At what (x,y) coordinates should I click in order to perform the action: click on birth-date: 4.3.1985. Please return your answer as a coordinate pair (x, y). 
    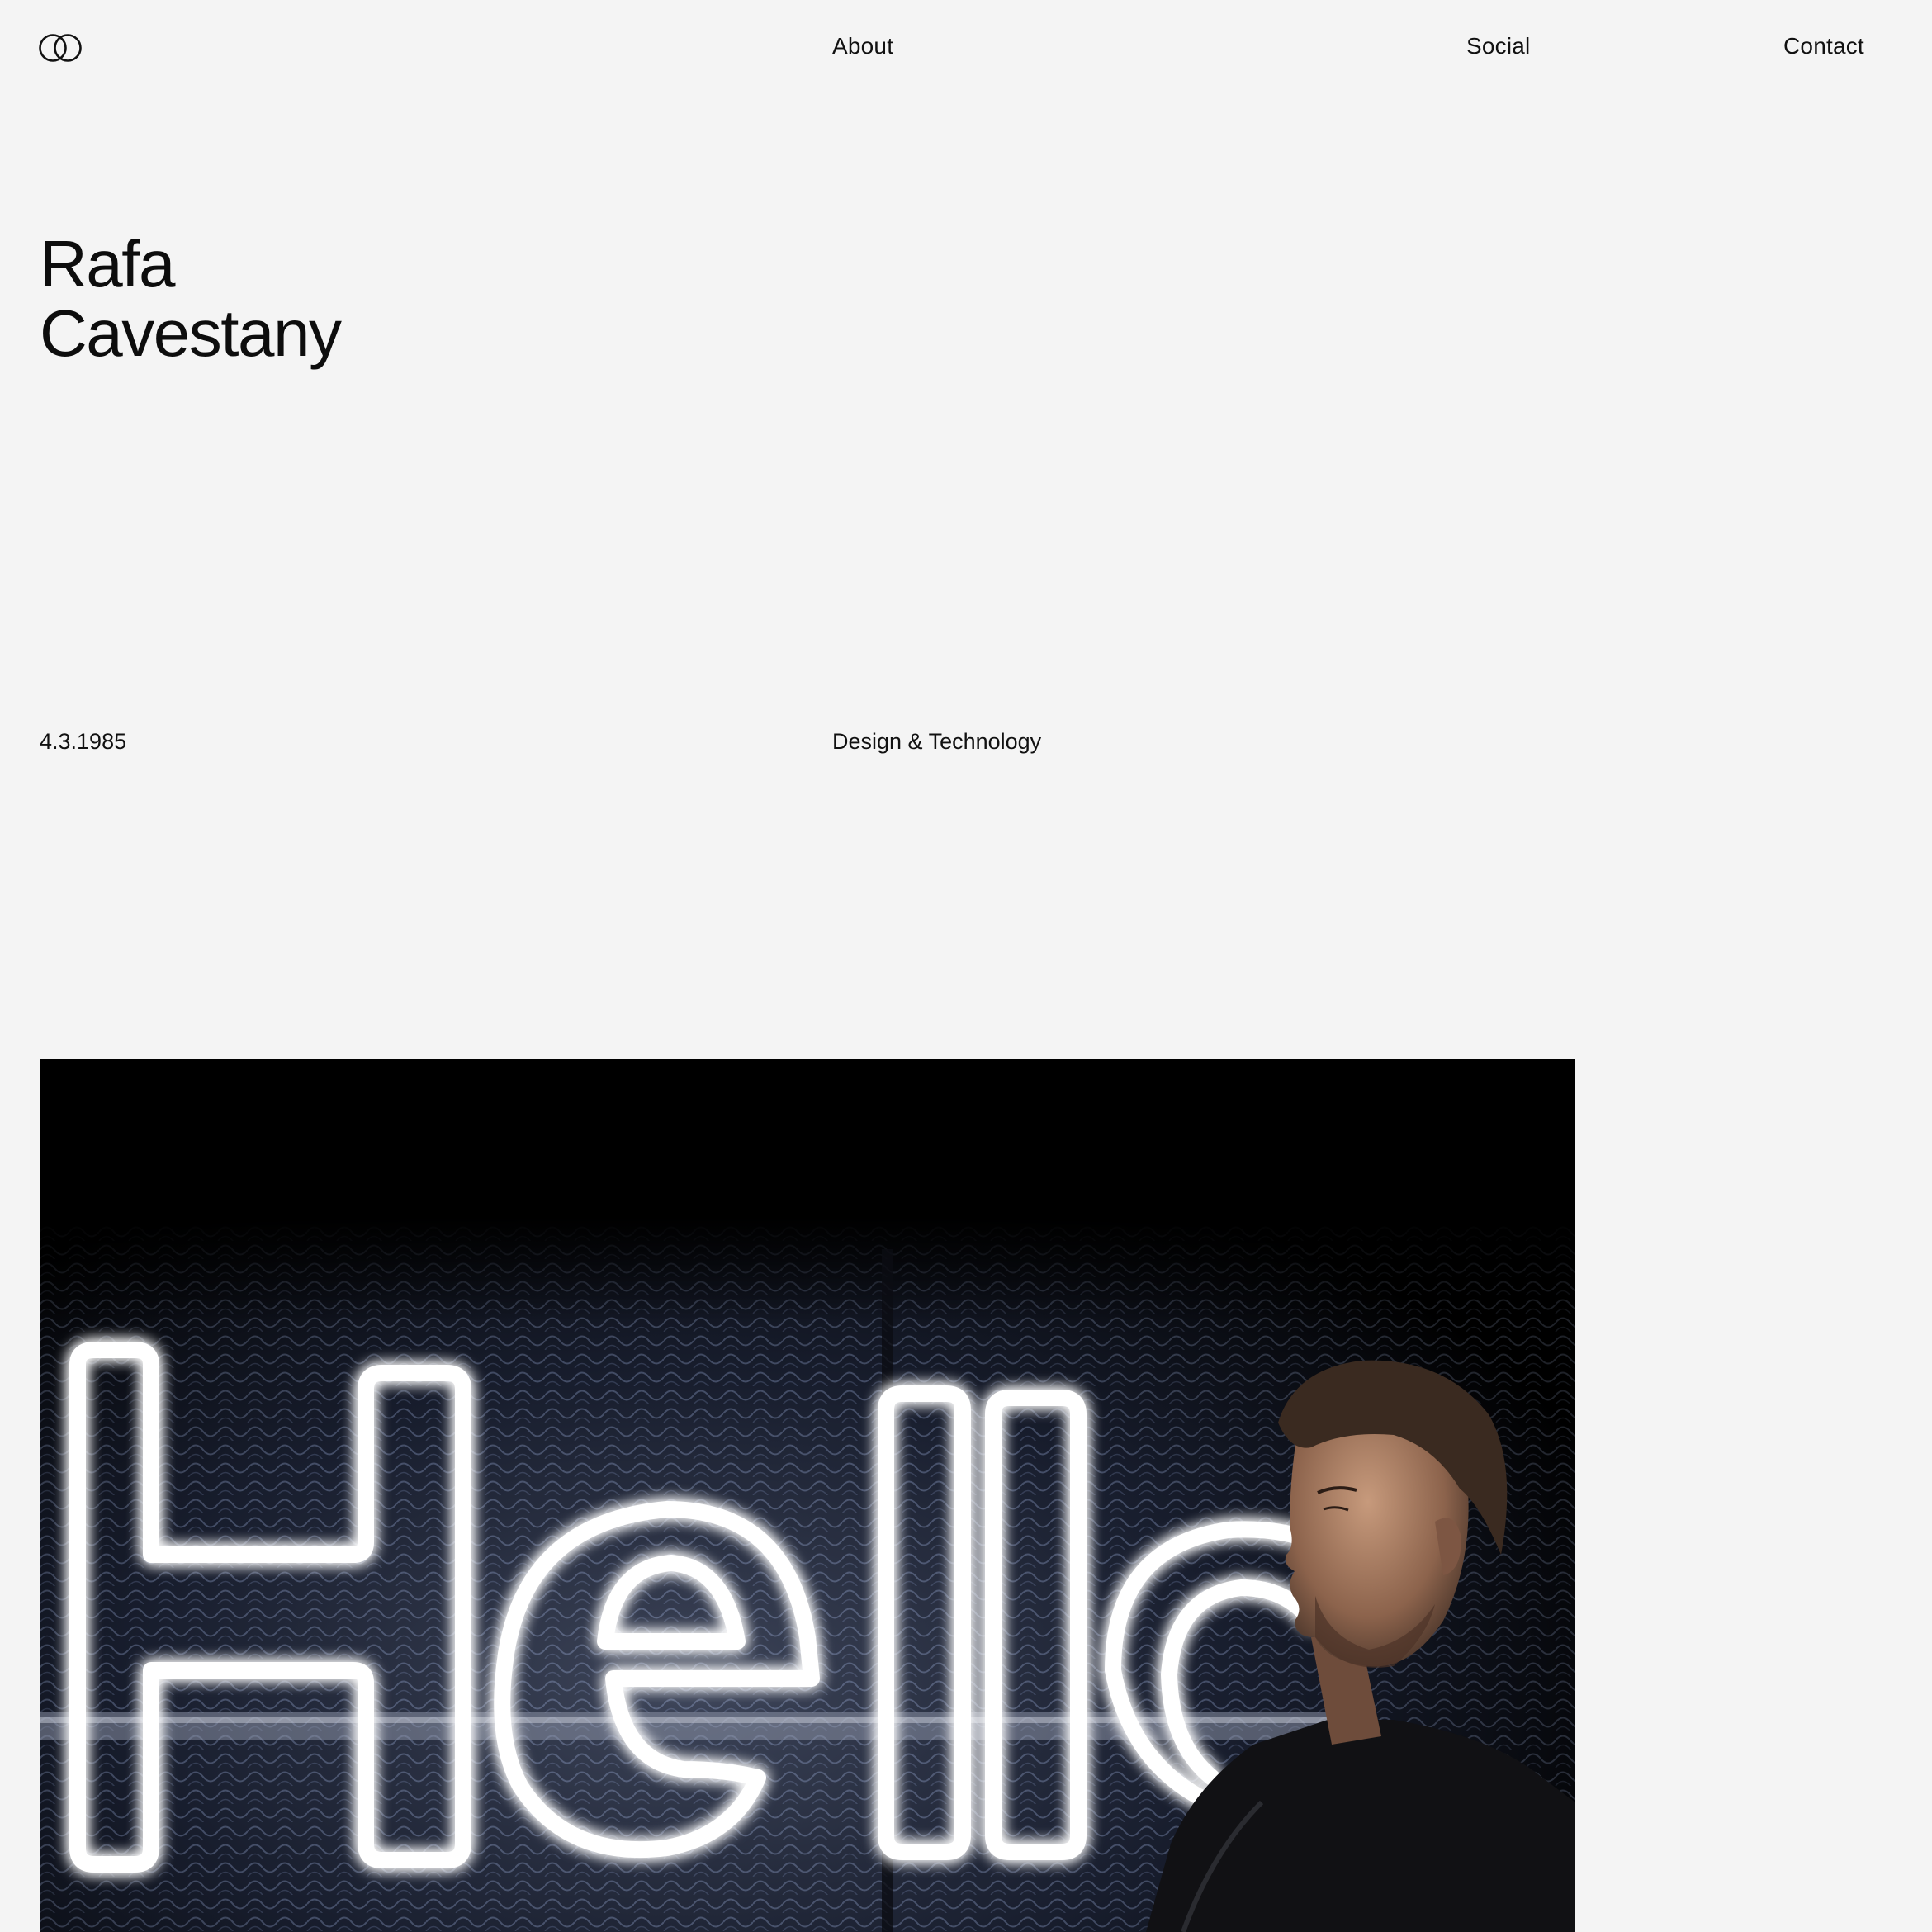
    Looking at the image, I should click on (83, 741).